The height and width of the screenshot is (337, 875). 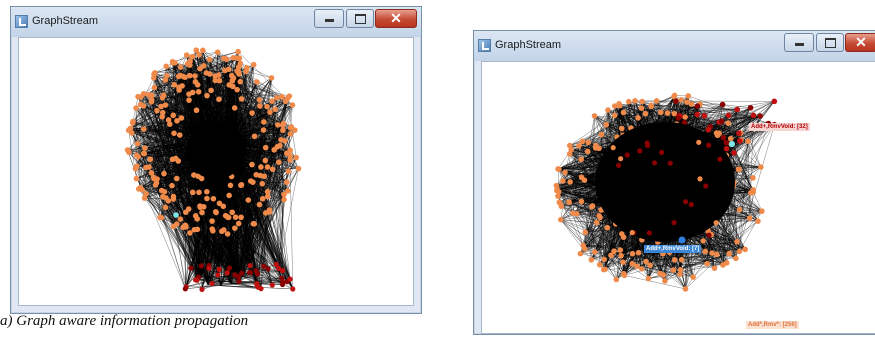 I want to click on java-app-icon, so click(x=21, y=21).